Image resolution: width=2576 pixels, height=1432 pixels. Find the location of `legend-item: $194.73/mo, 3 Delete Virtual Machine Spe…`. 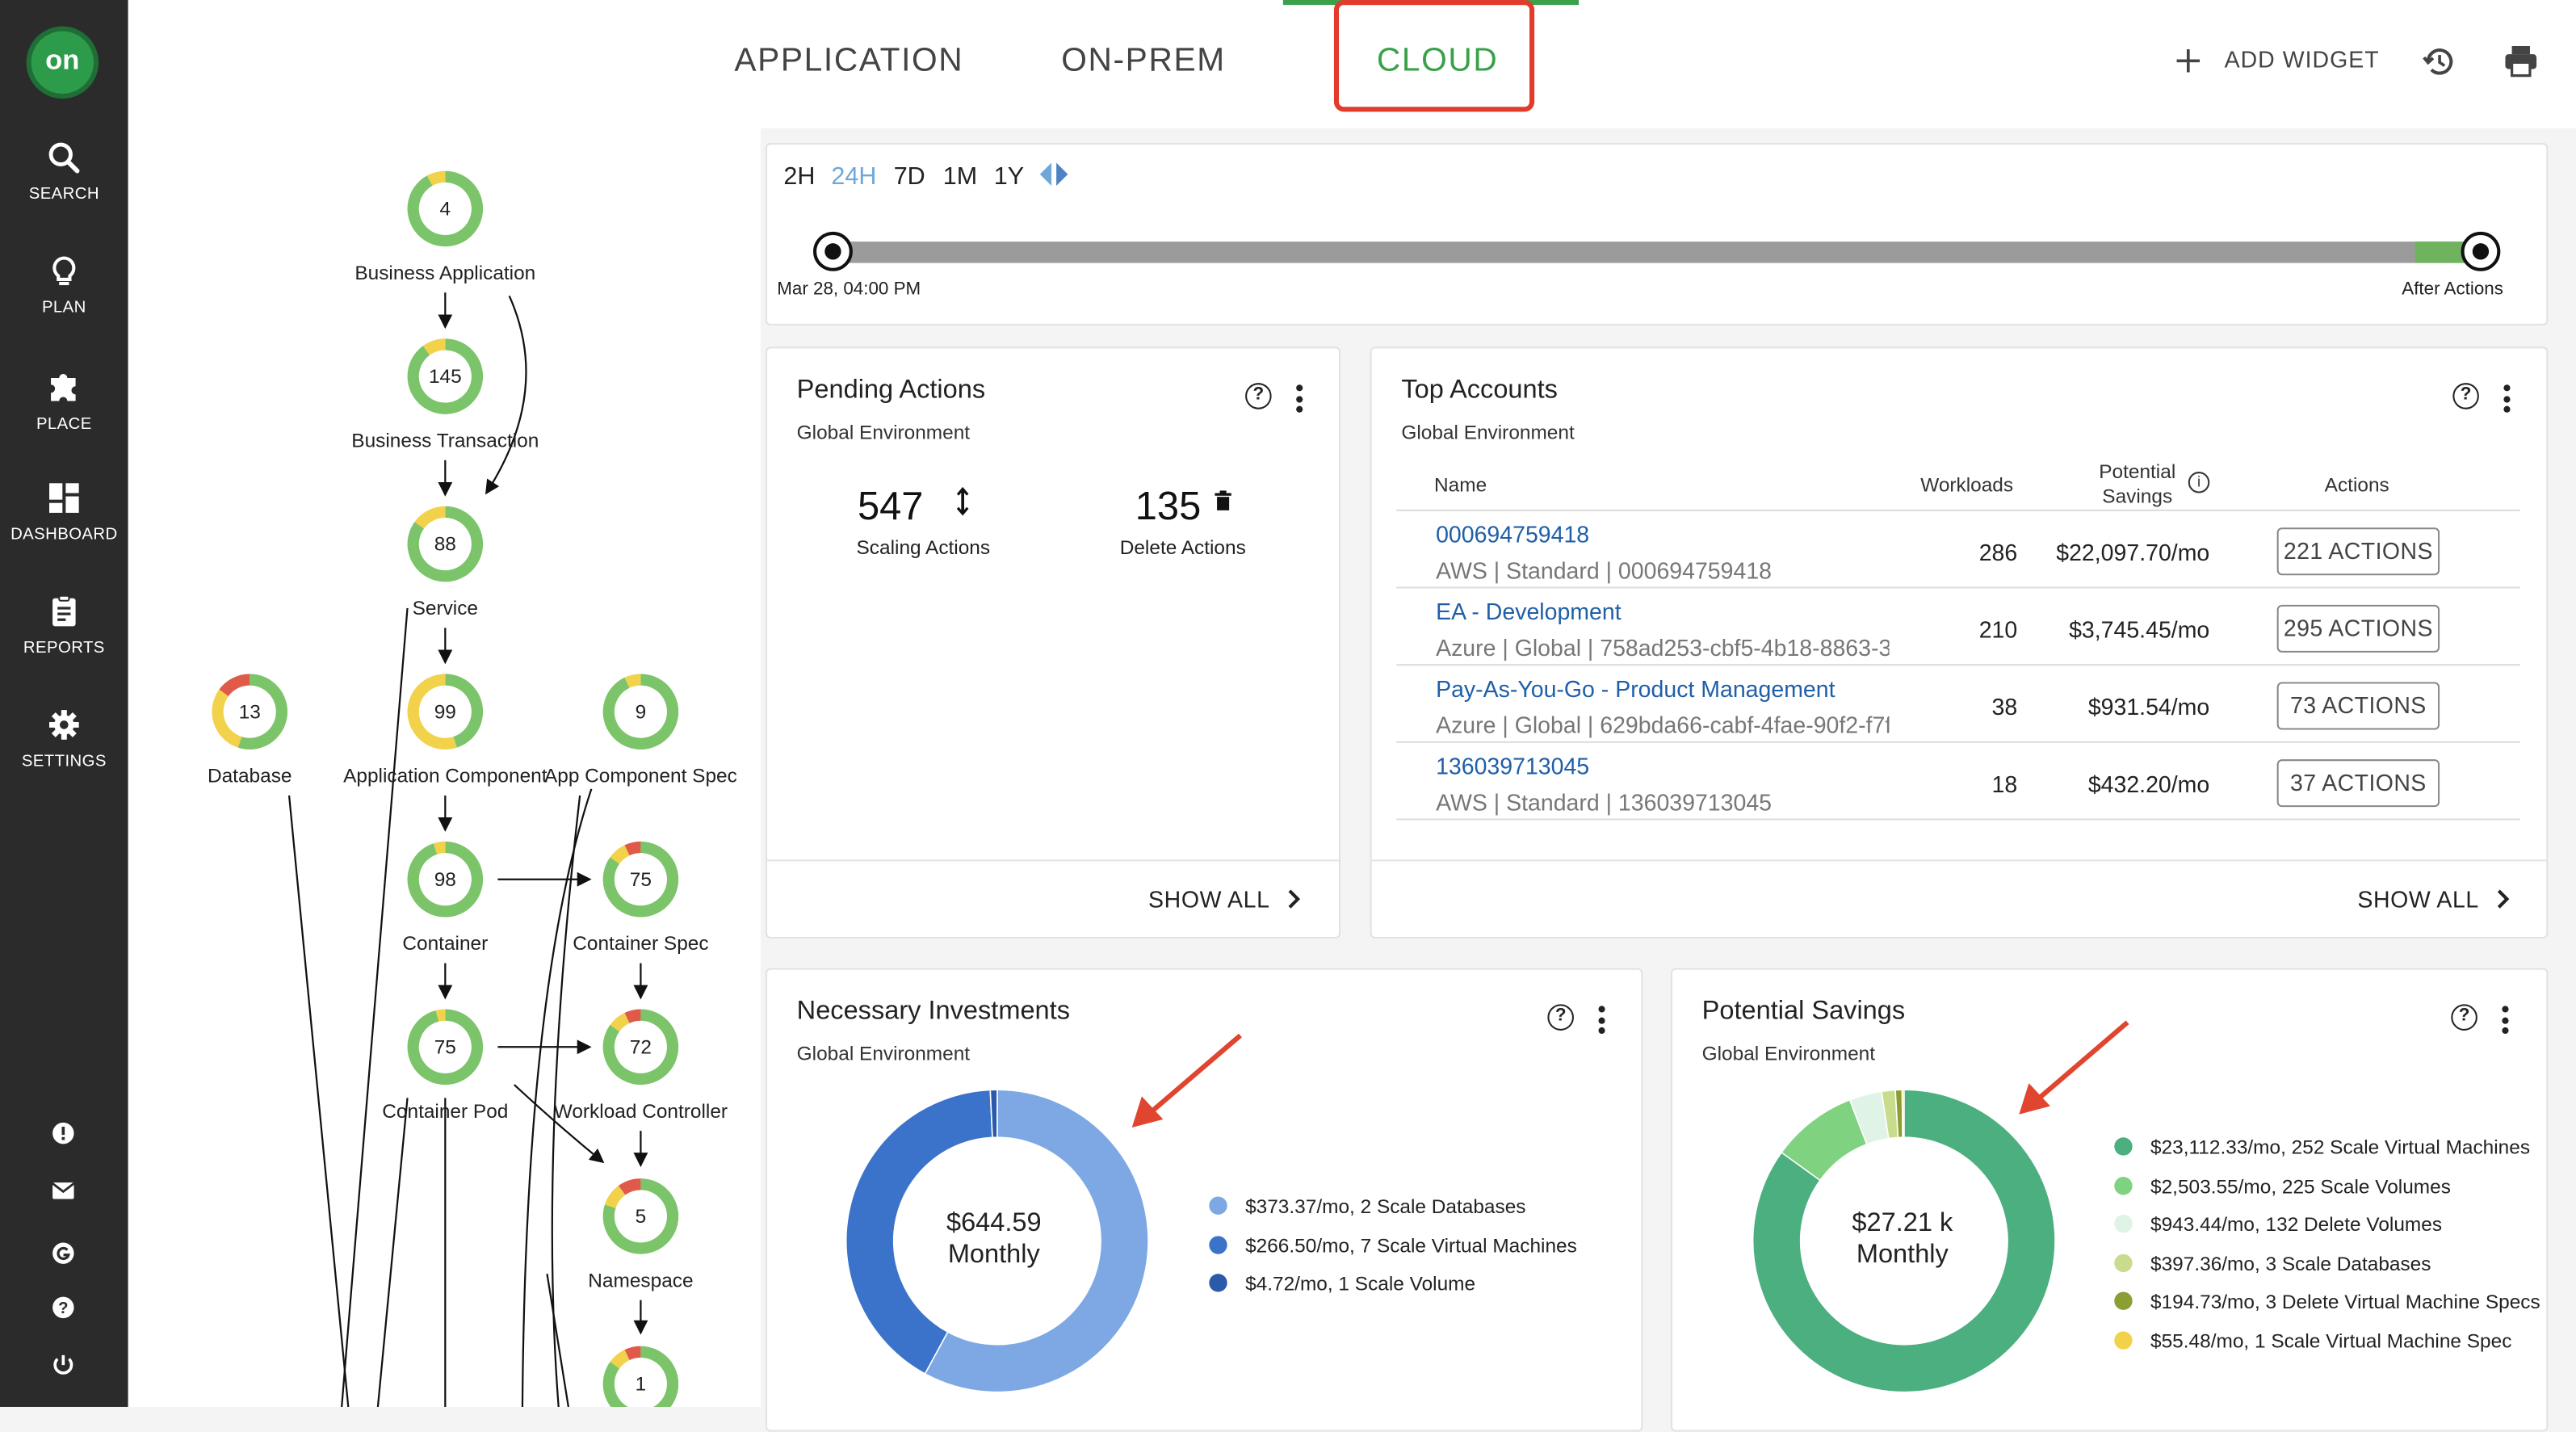

legend-item: $194.73/mo, 3 Delete Virtual Machine Spe… is located at coordinates (2327, 1301).